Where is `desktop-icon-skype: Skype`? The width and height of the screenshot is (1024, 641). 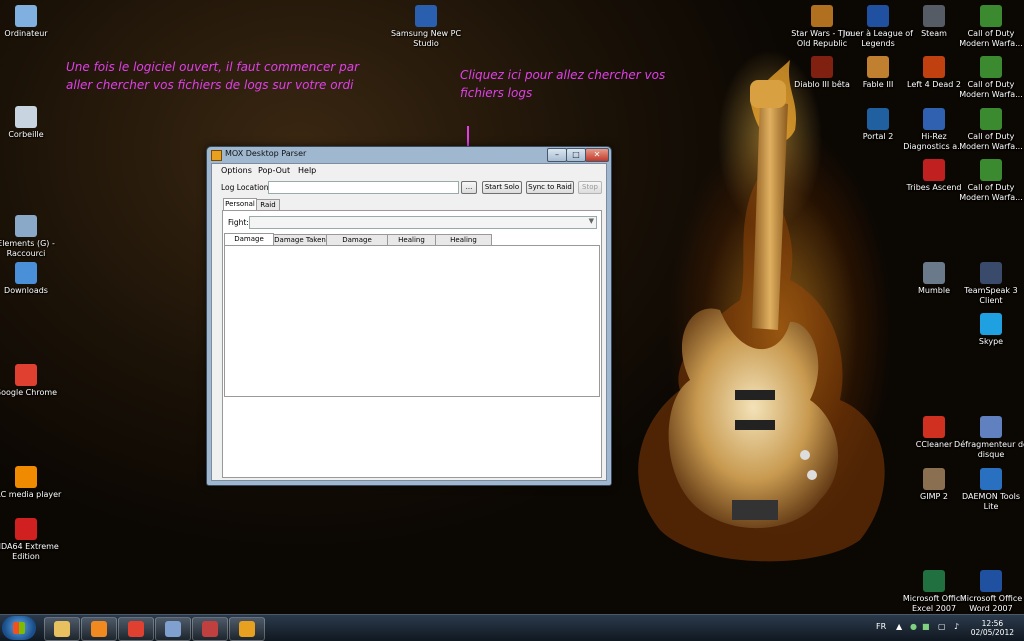
desktop-icon-skype: Skype is located at coordinates (989, 330).